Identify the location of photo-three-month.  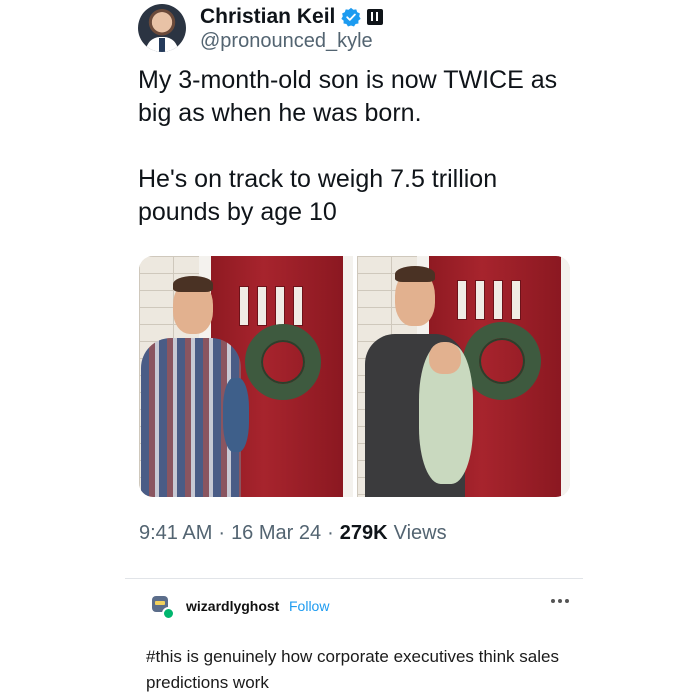
(463, 376).